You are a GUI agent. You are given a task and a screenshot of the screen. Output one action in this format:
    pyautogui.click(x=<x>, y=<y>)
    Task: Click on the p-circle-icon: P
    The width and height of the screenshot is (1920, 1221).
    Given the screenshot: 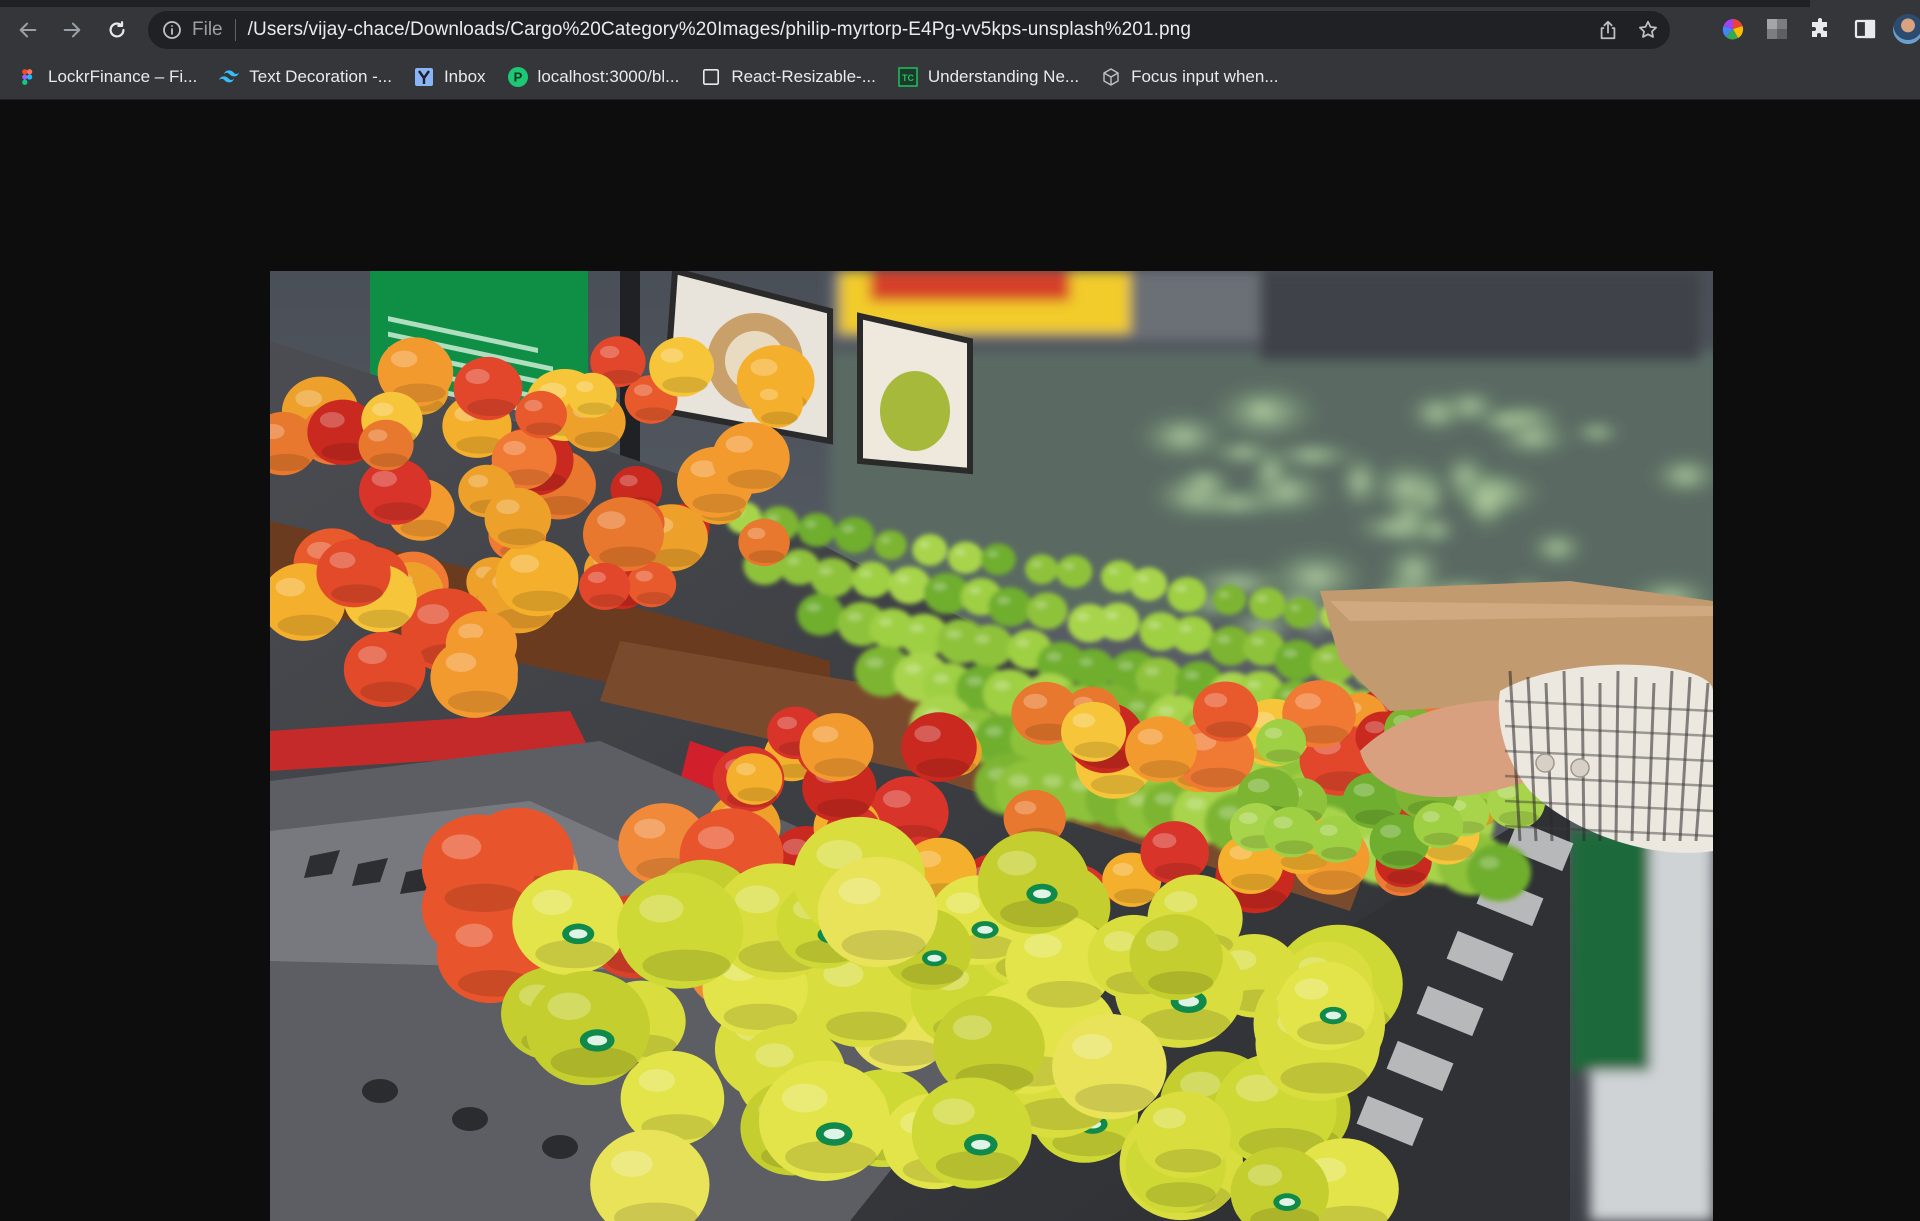 What is the action you would take?
    pyautogui.click(x=517, y=77)
    